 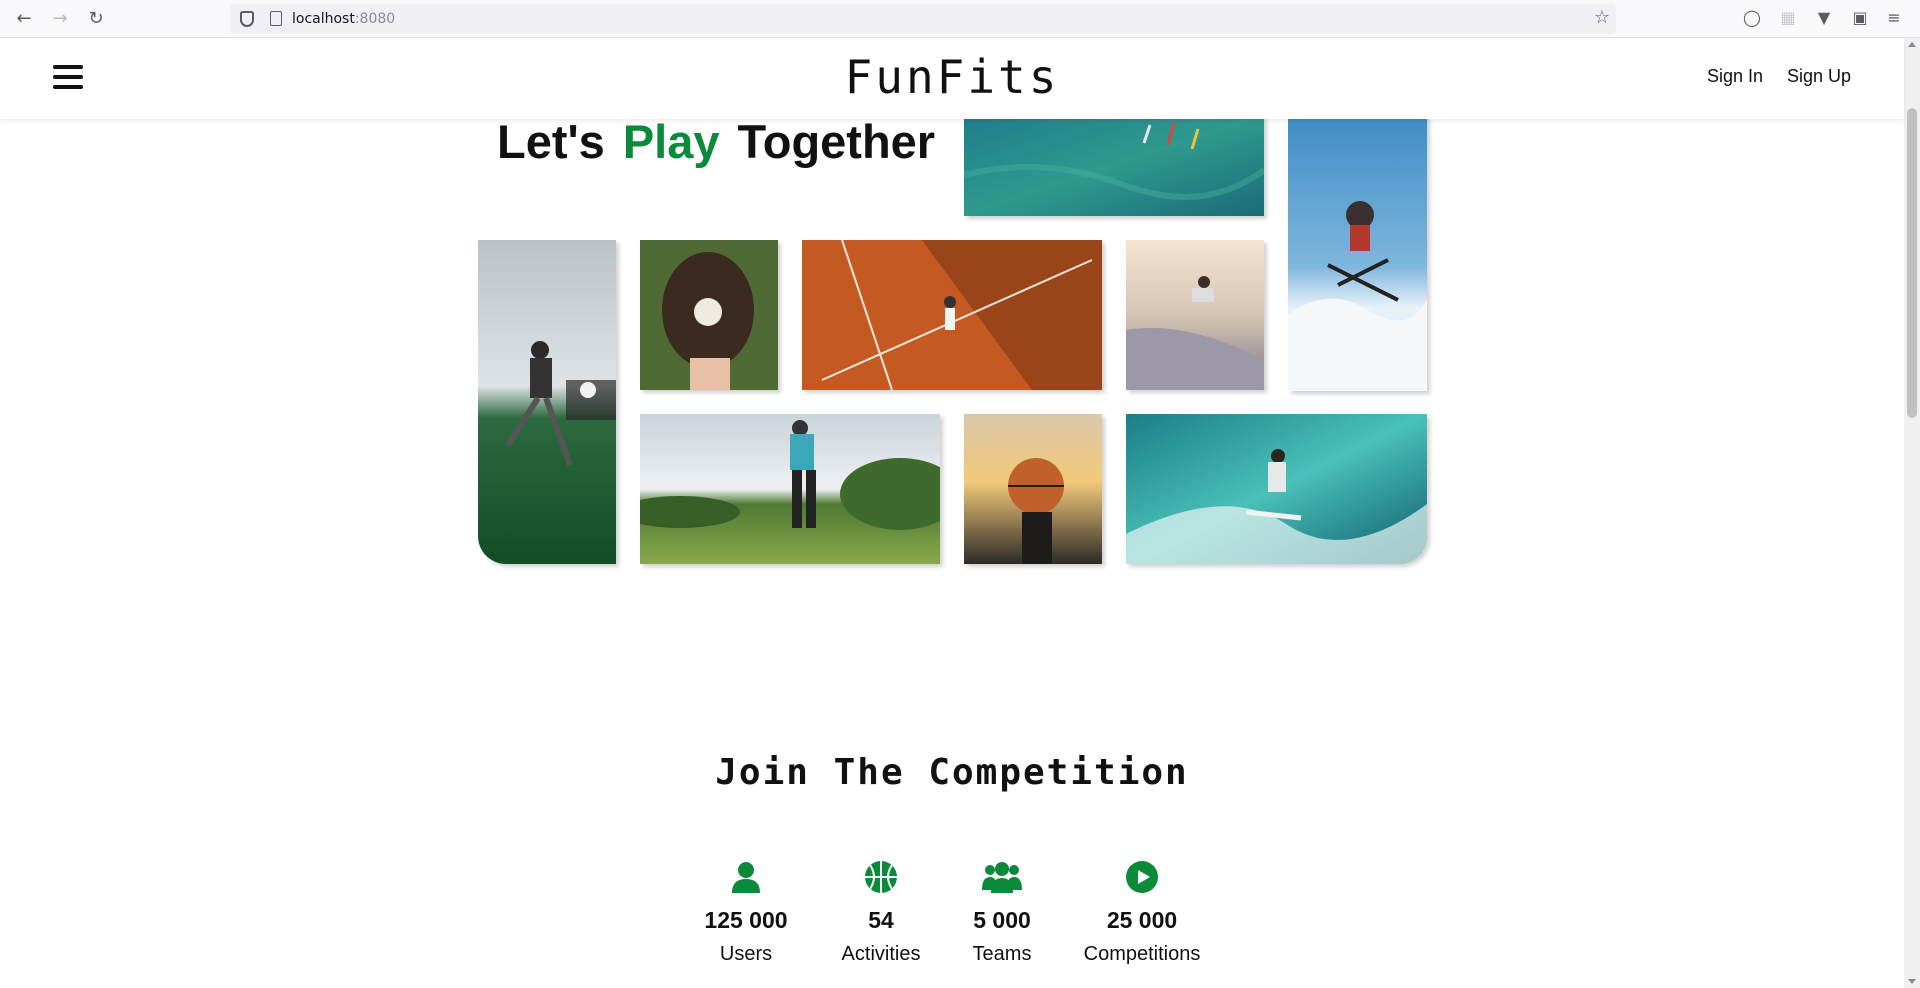 What do you see at coordinates (343, 19) in the screenshot?
I see `url-text: localhost:8080` at bounding box center [343, 19].